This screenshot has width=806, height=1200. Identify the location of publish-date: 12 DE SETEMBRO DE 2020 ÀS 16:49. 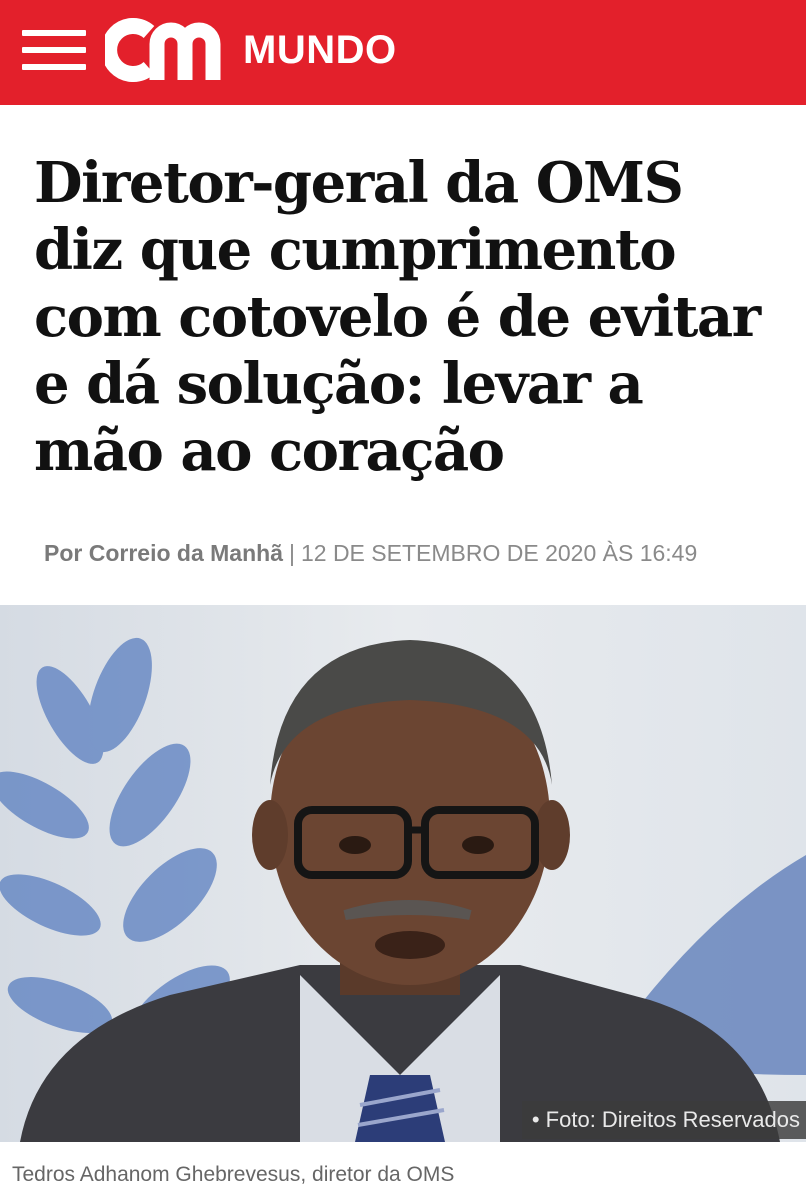
(499, 553).